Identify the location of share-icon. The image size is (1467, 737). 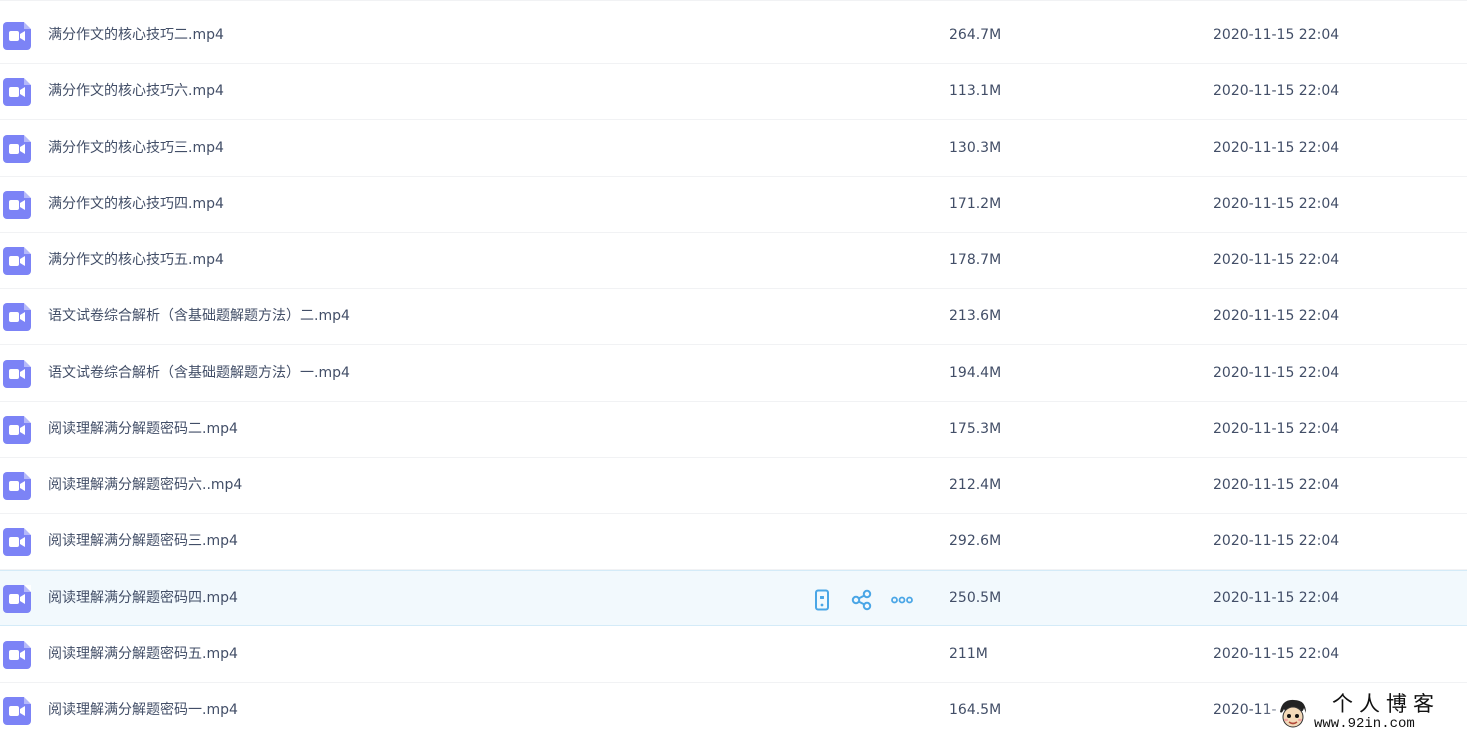
(862, 600).